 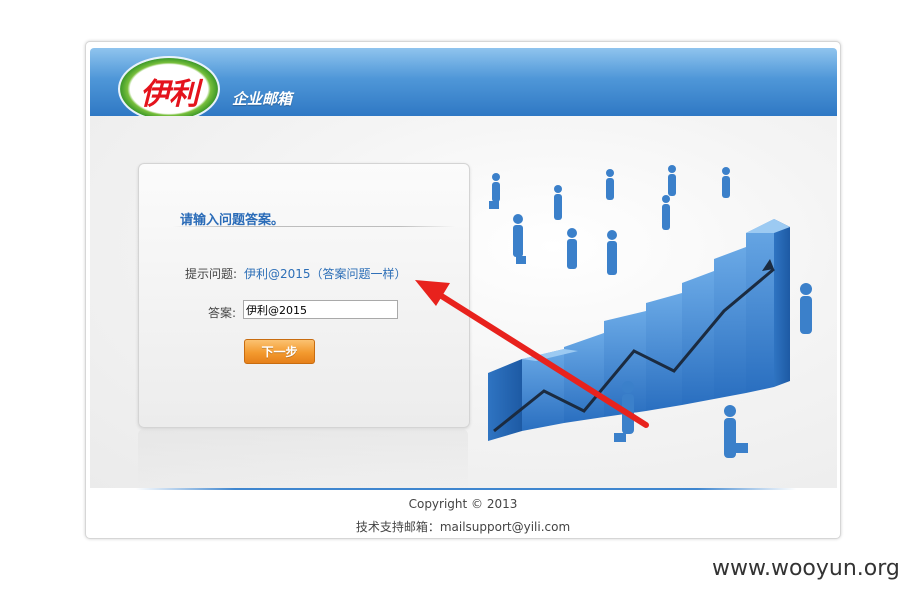 What do you see at coordinates (806, 568) in the screenshot?
I see `watermark-text: www.wooyun.org` at bounding box center [806, 568].